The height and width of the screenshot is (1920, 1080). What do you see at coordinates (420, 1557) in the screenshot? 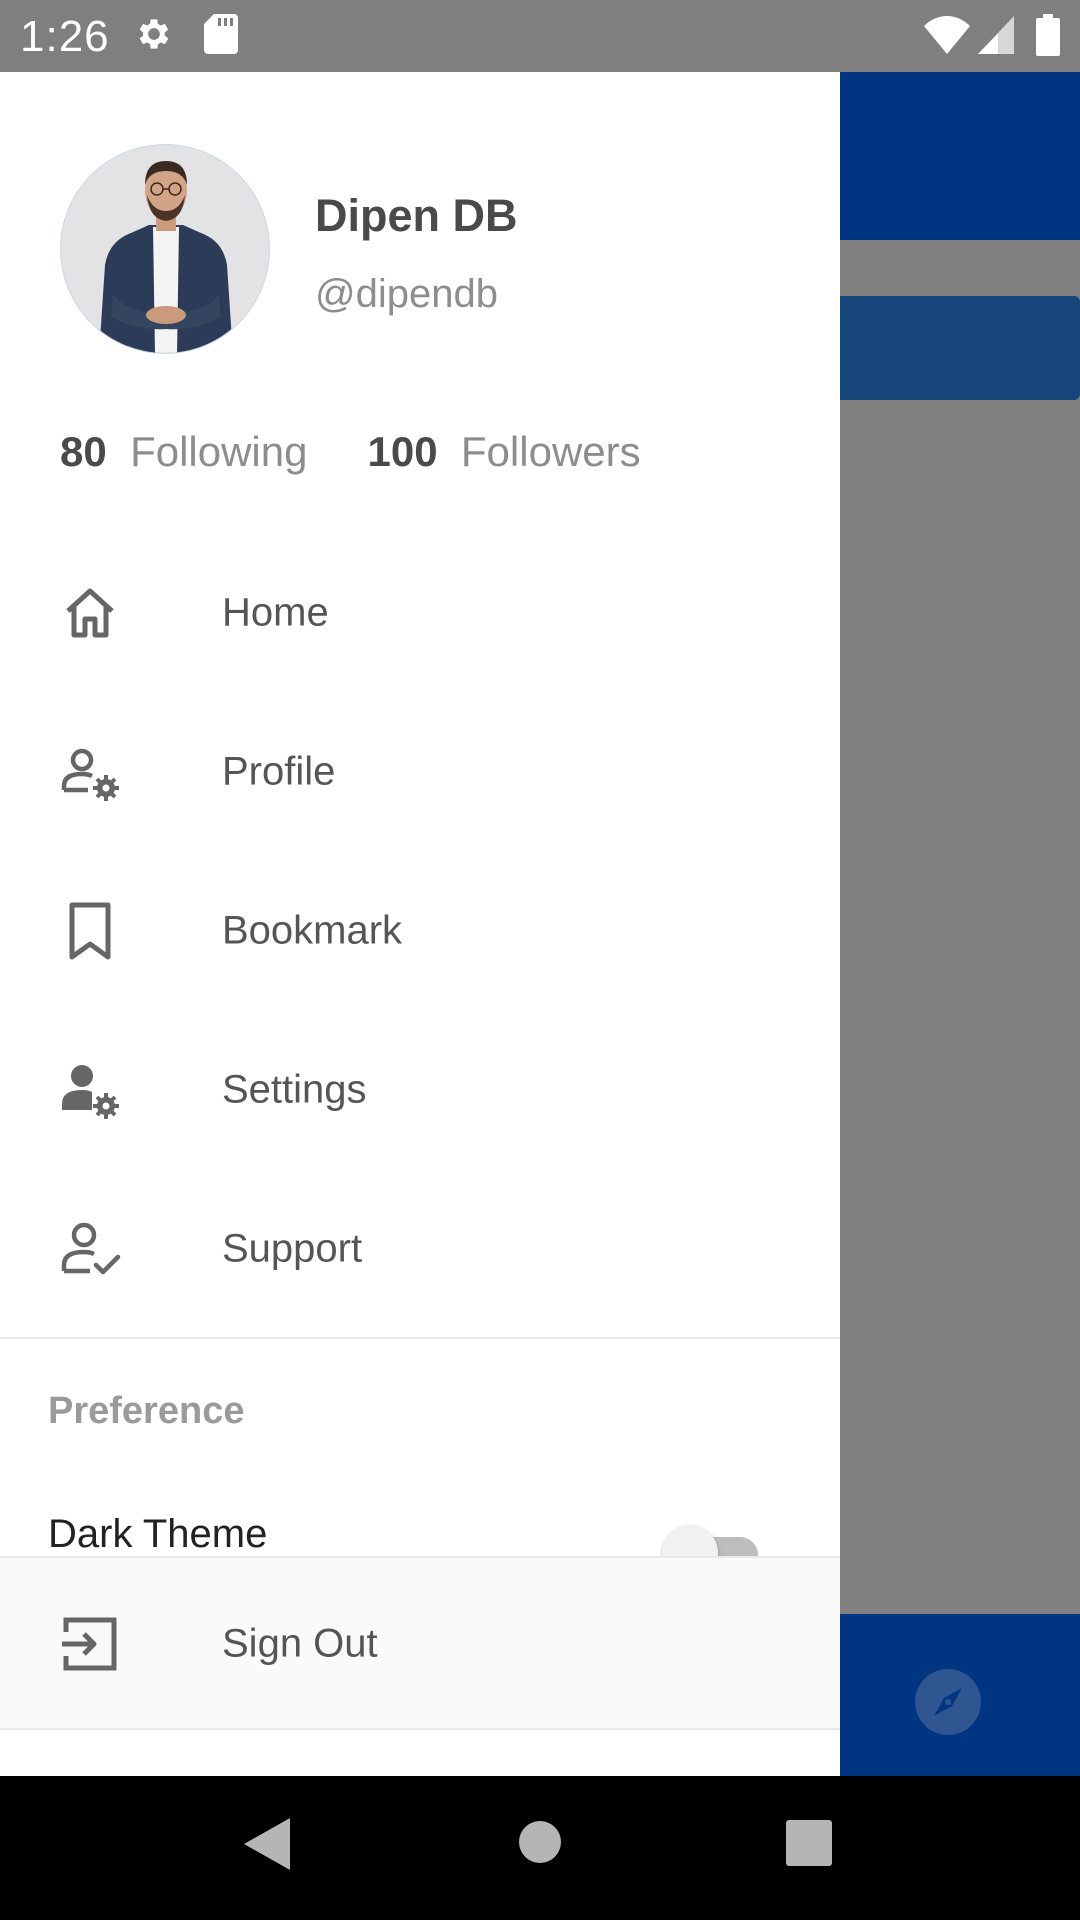
I see `sign-out-top-divider` at bounding box center [420, 1557].